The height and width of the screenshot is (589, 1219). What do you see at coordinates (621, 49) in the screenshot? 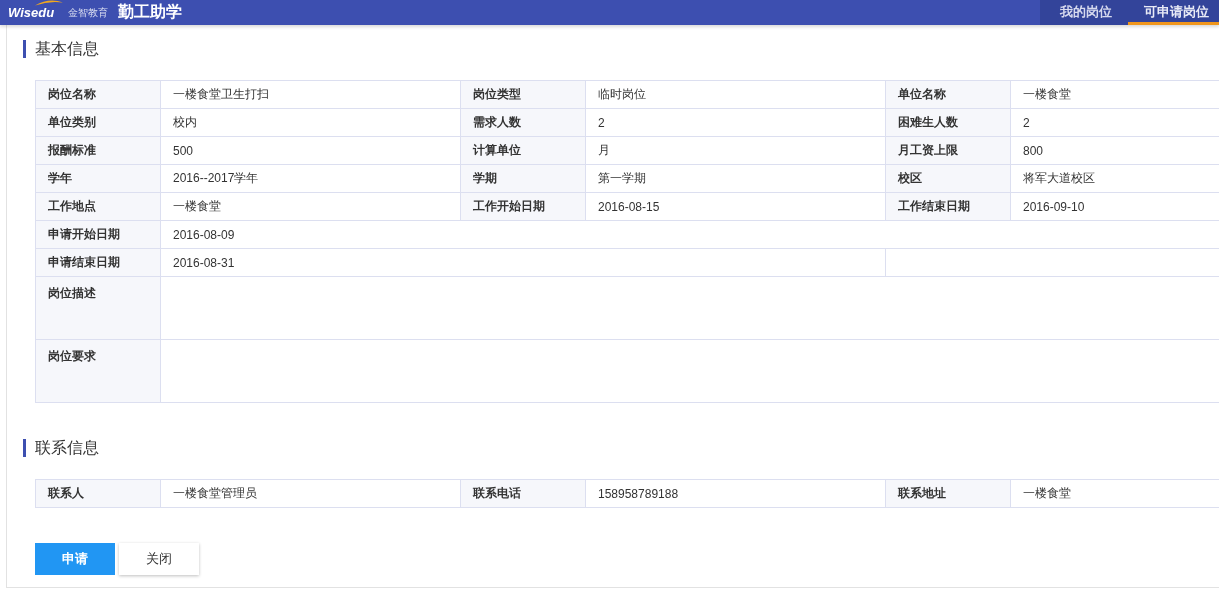
I see `section-title: 基本信息` at bounding box center [621, 49].